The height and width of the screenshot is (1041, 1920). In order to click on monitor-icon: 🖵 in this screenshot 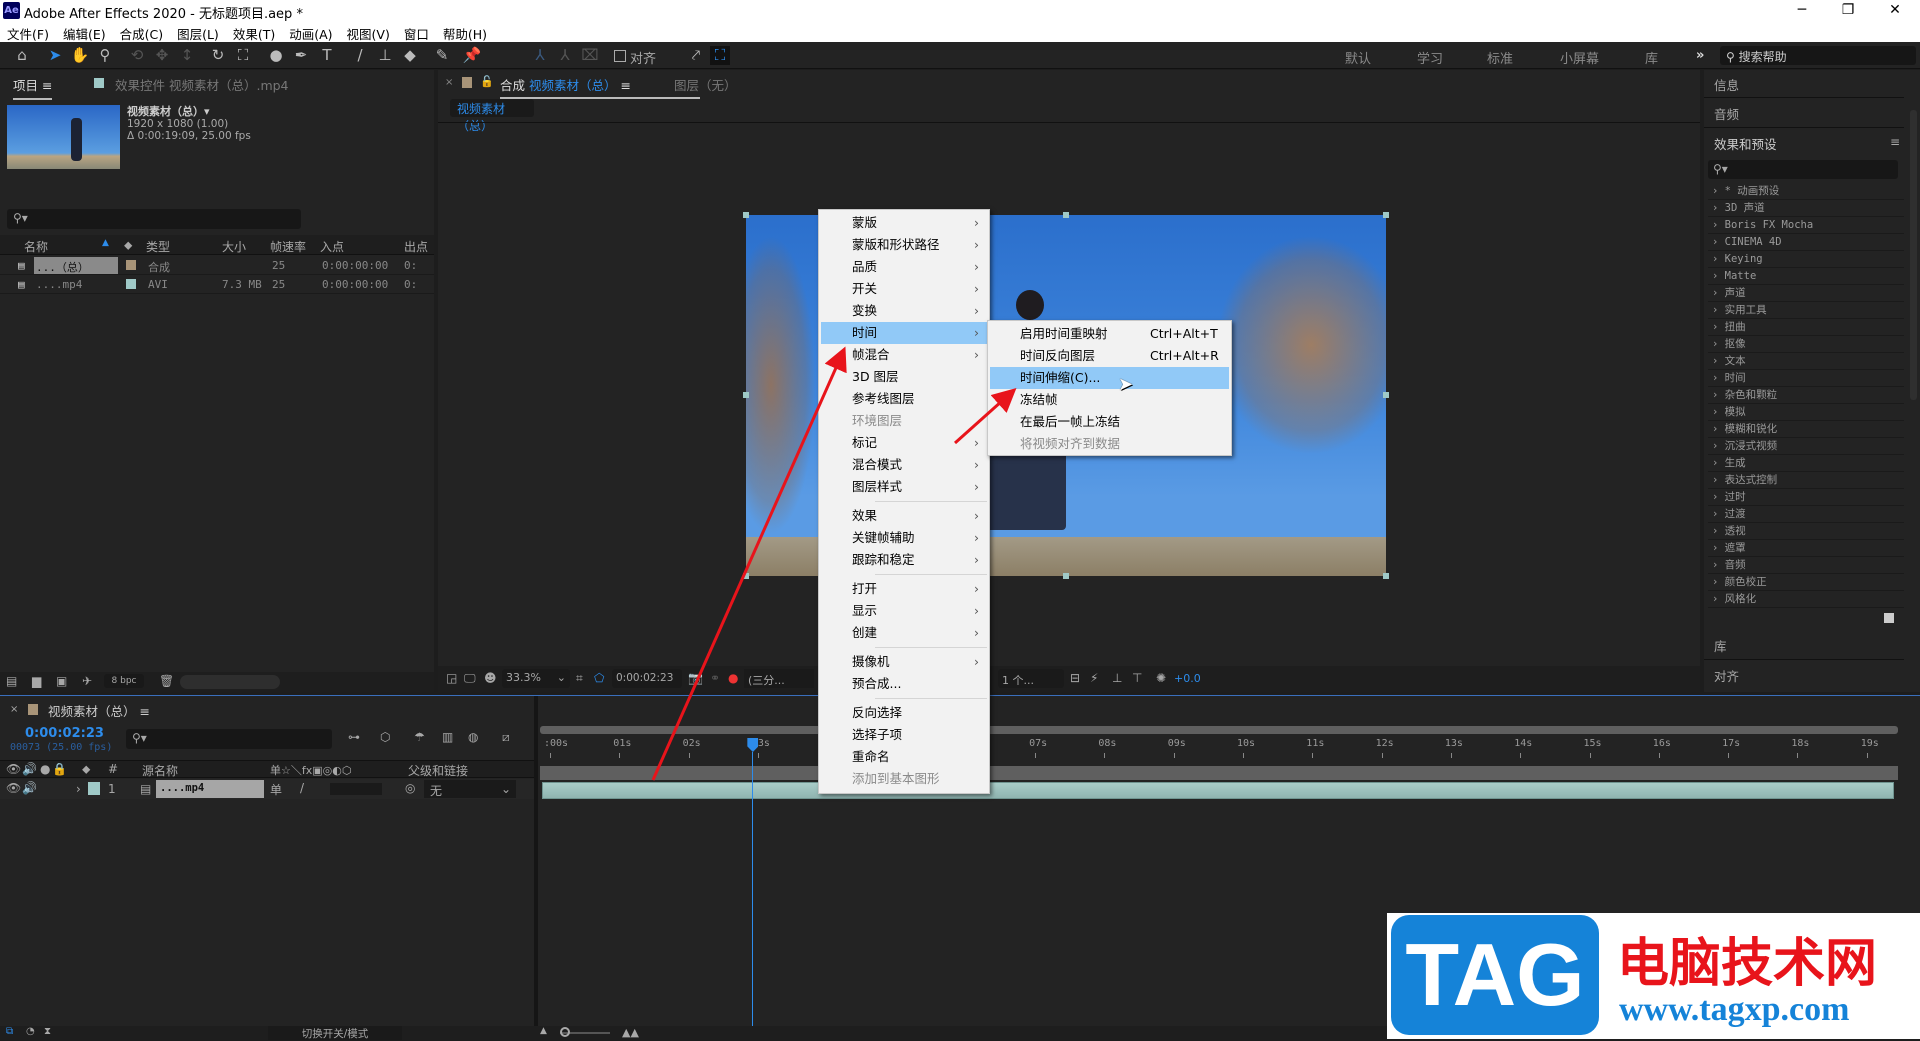, I will do `click(470, 678)`.